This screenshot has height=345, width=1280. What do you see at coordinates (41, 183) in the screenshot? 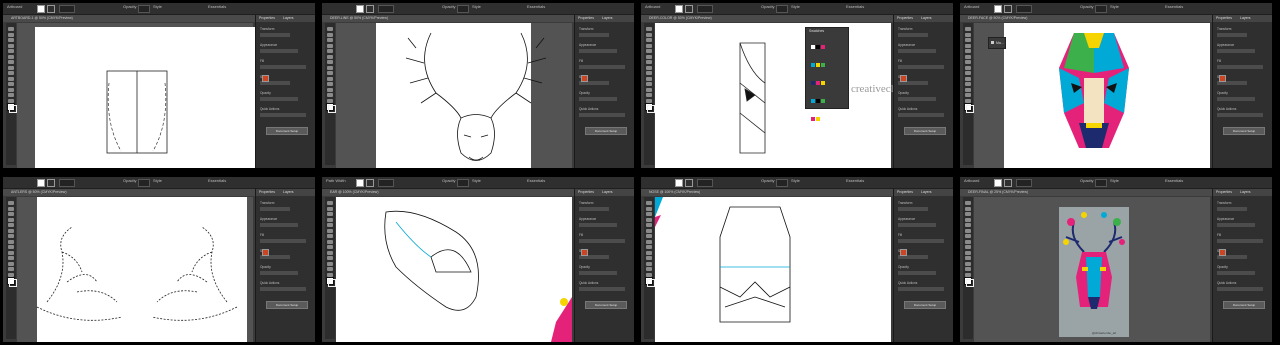
I see `fill-swatch` at bounding box center [41, 183].